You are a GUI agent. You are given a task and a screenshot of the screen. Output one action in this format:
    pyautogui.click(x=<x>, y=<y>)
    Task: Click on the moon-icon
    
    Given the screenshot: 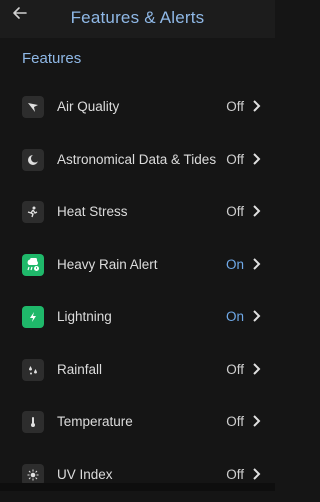 What is the action you would take?
    pyautogui.click(x=33, y=160)
    